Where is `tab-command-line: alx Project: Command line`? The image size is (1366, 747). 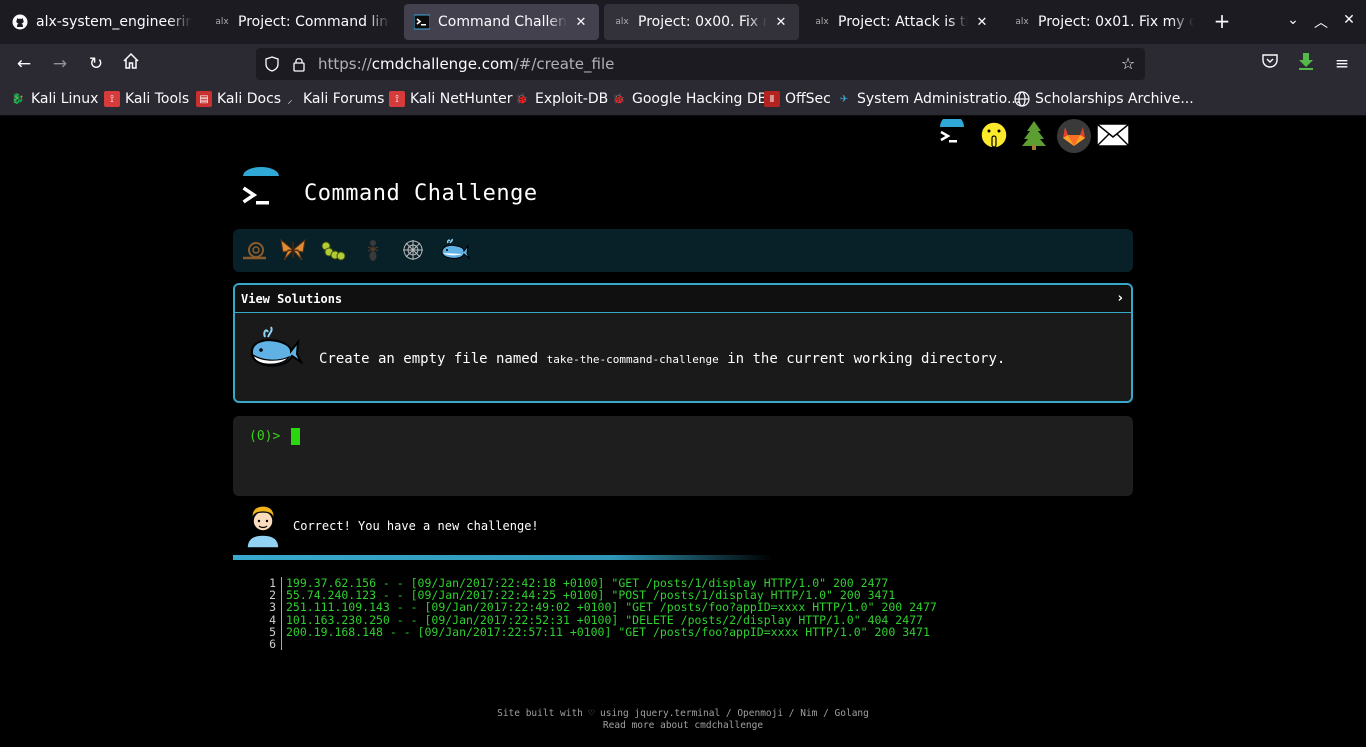 tab-command-line: alx Project: Command line is located at coordinates (302, 22).